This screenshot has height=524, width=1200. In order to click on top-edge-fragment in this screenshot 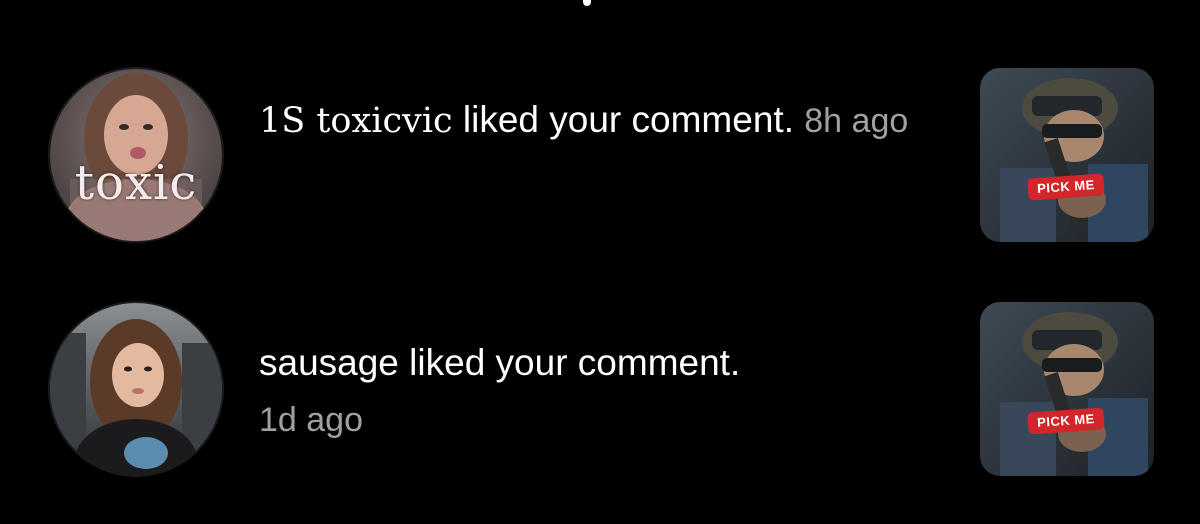, I will do `click(587, 3)`.